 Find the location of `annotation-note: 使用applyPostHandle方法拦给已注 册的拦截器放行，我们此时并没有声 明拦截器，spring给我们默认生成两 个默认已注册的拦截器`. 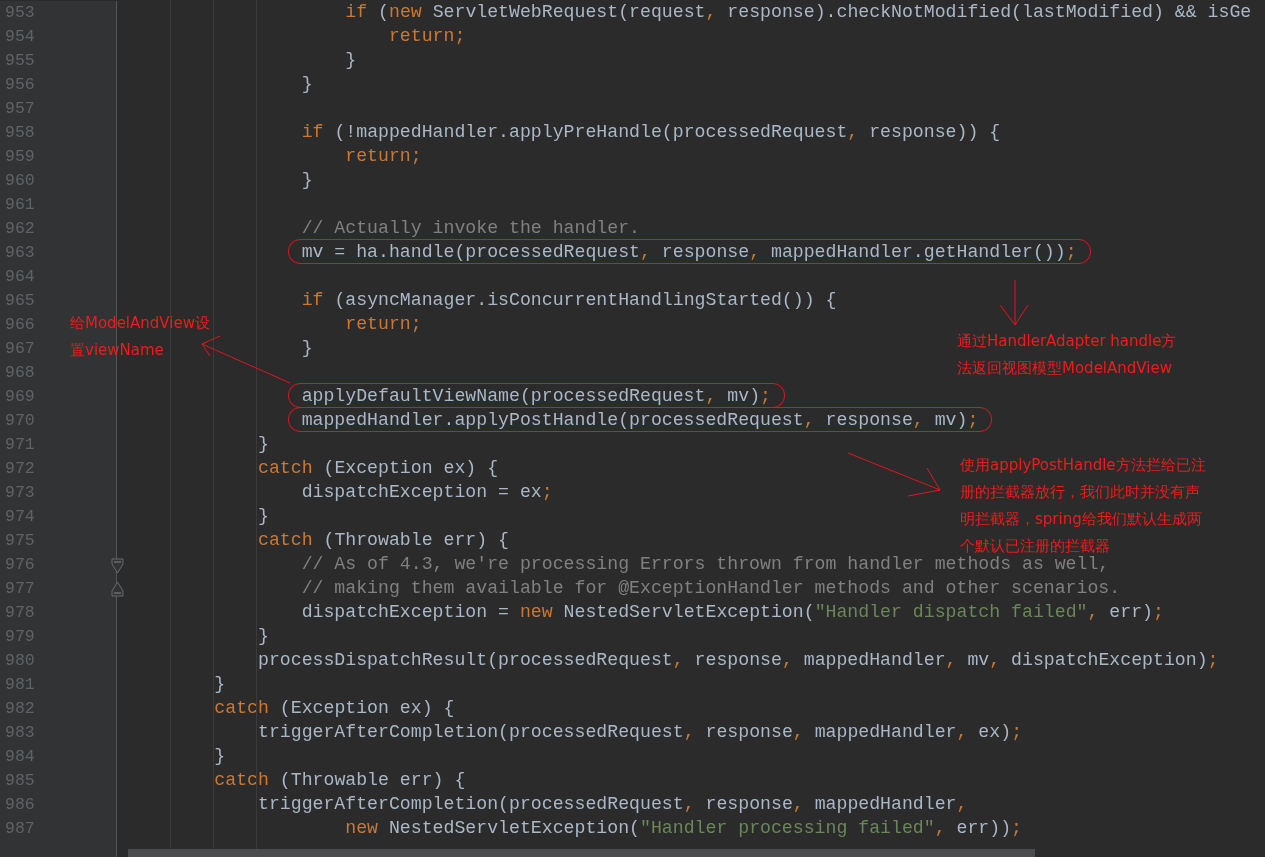

annotation-note: 使用applyPostHandle方法拦给已注 册的拦截器放行，我们此时并没有声 明拦截器，spring给我们默认生成两 个默认已注册的拦截器 is located at coordinates (1083, 505).